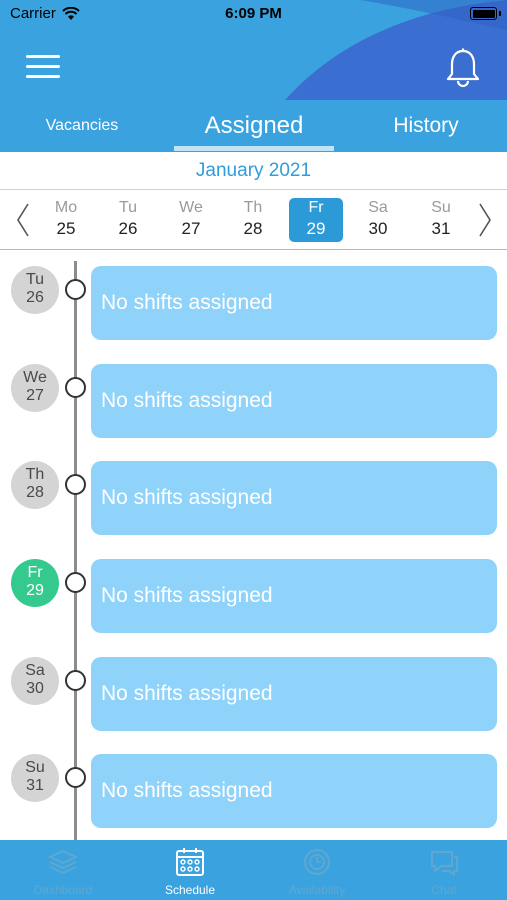  Describe the element at coordinates (35, 377) in the screenshot. I see `date-badge-abbr: We` at that location.